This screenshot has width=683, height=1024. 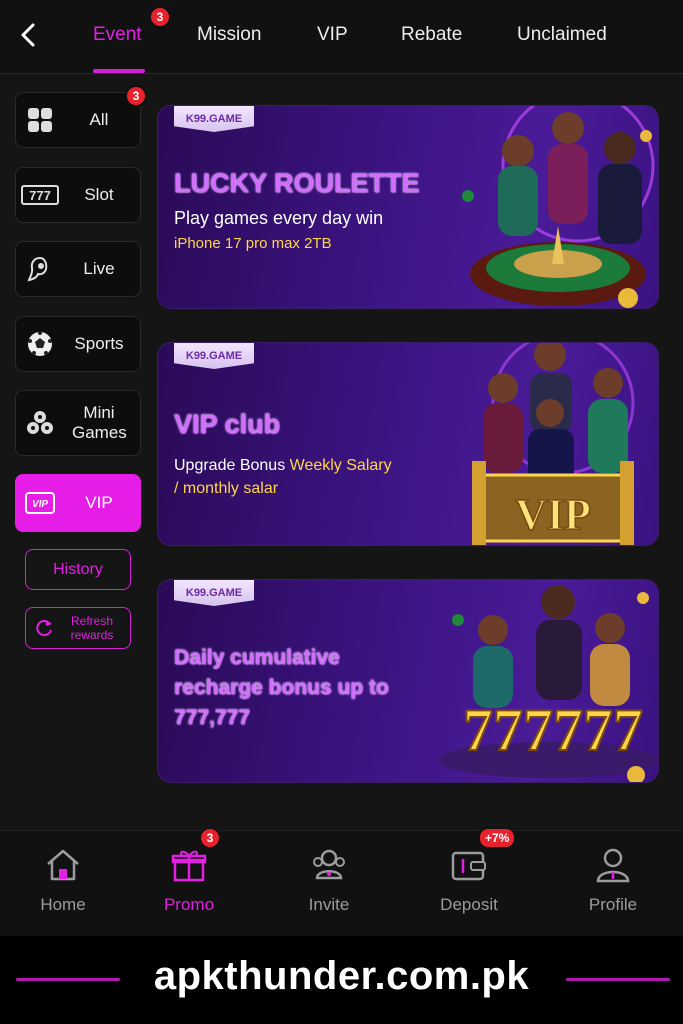 I want to click on tab-mission: Mission, so click(x=229, y=35).